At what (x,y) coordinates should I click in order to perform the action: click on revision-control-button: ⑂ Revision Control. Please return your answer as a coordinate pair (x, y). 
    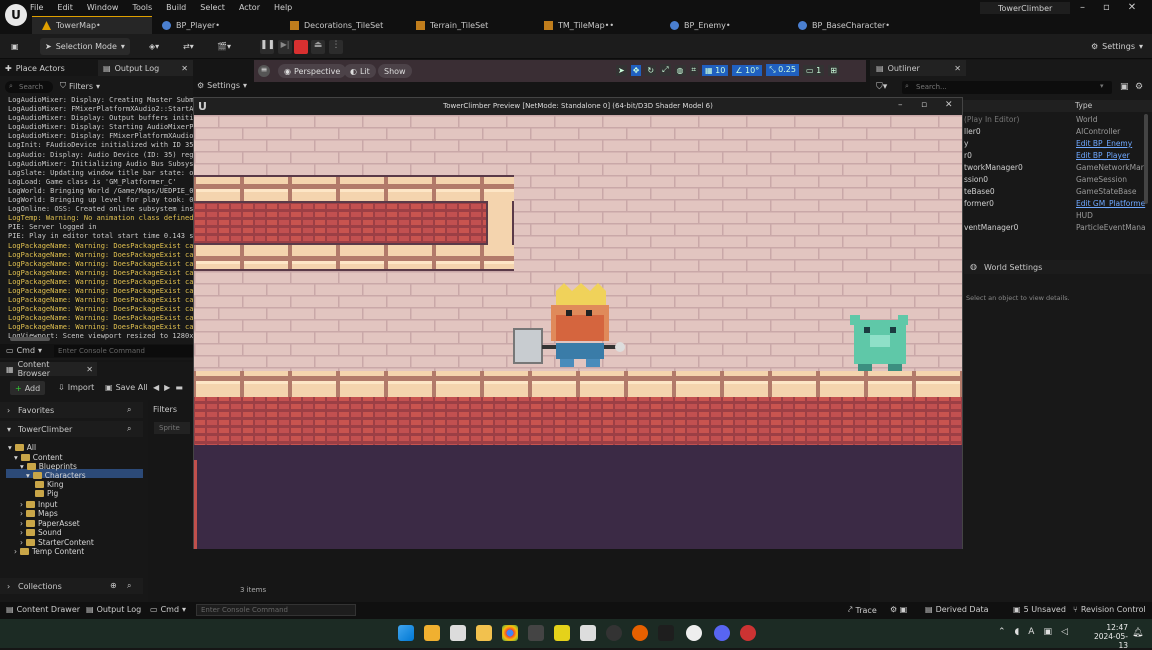
    Looking at the image, I should click on (1109, 609).